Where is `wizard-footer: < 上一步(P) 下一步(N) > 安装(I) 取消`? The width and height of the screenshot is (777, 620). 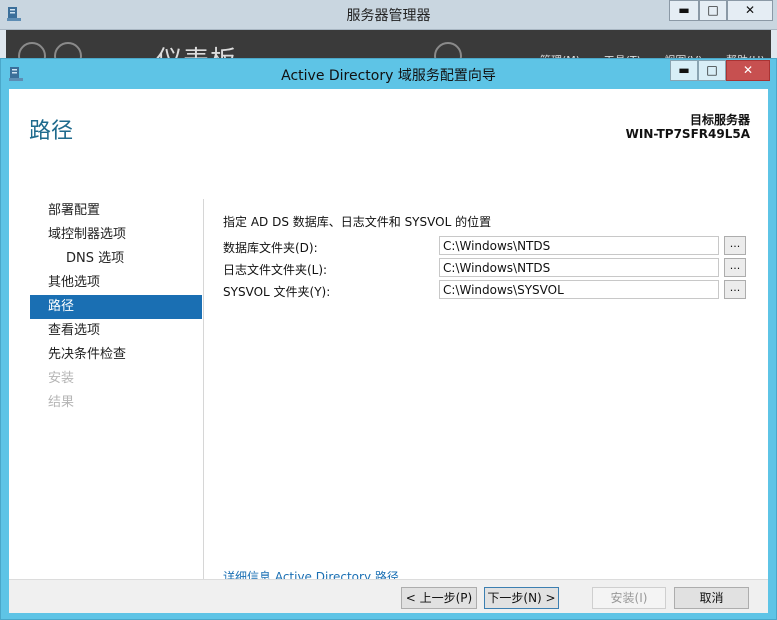
wizard-footer: < 上一步(P) 下一步(N) > 安装(I) 取消 is located at coordinates (388, 596).